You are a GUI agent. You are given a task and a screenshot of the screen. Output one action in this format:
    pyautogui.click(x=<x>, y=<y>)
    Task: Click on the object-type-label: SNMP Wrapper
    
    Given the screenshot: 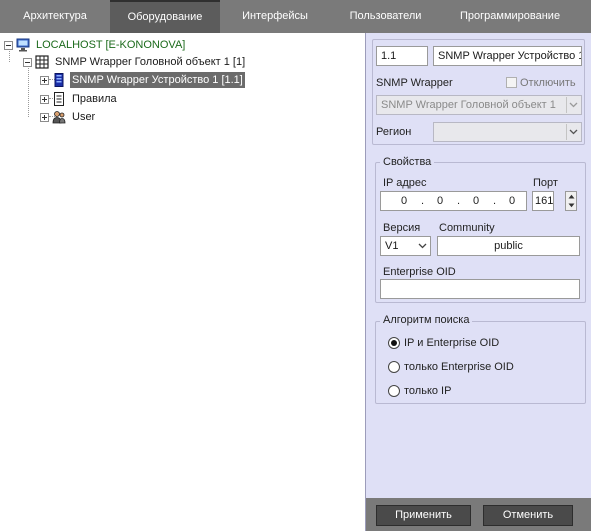 What is the action you would take?
    pyautogui.click(x=414, y=83)
    